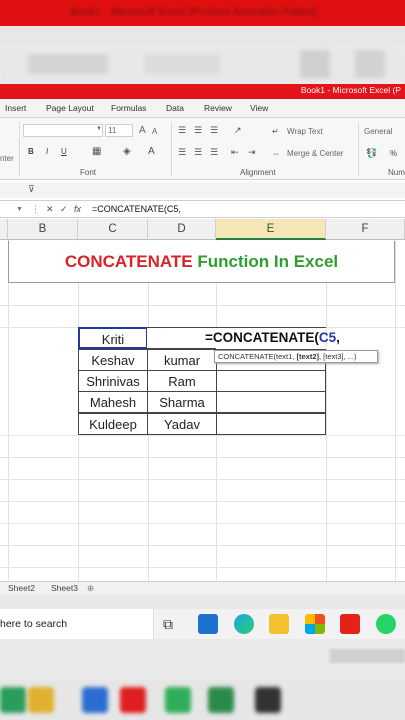  Describe the element at coordinates (235, 152) in the screenshot. I see `indent-decrease-icon: ⇤` at that location.